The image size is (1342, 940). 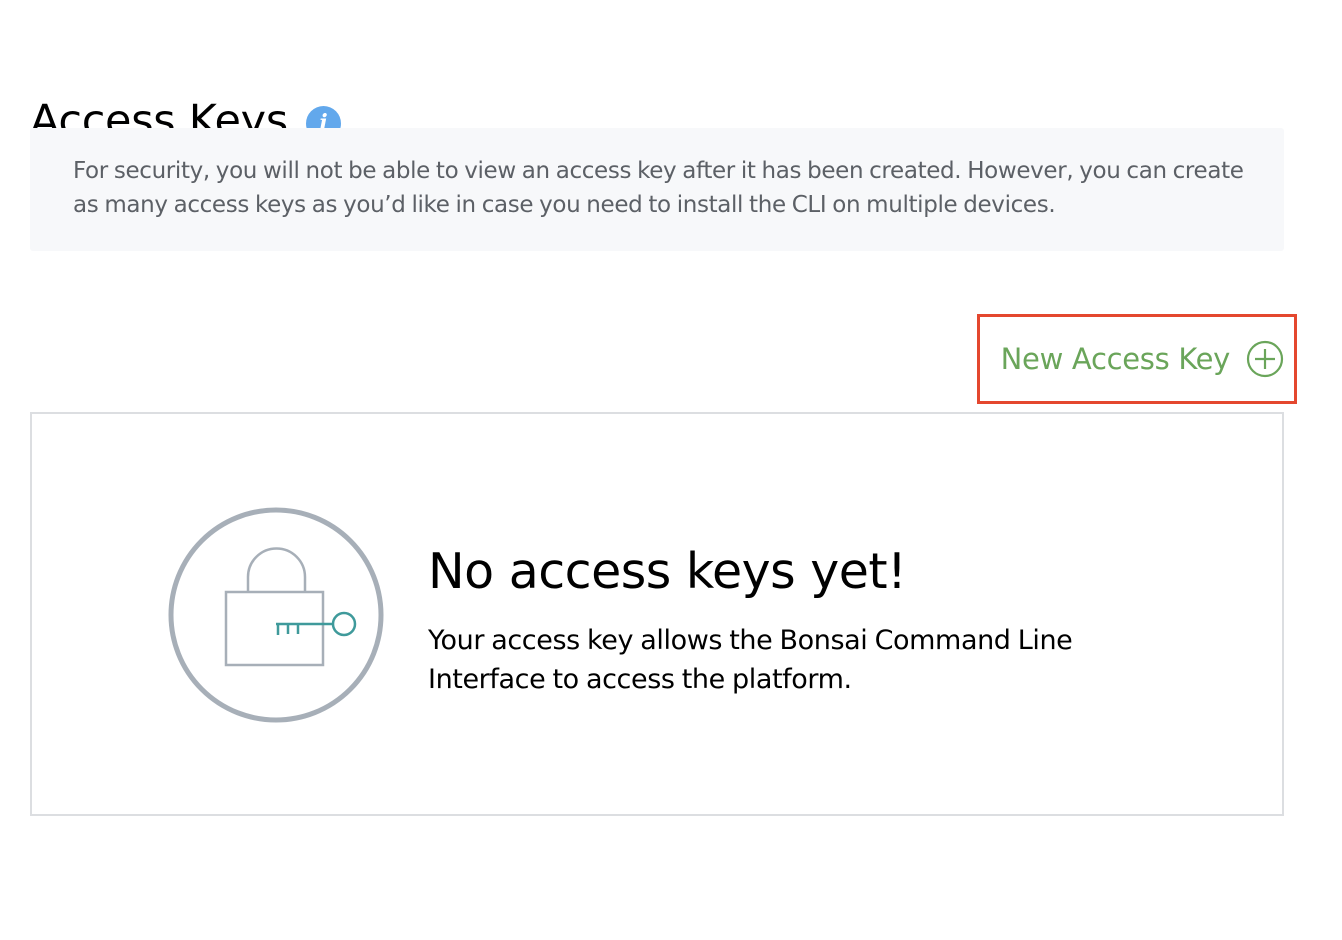 I want to click on lock-key-icon, so click(x=276, y=615).